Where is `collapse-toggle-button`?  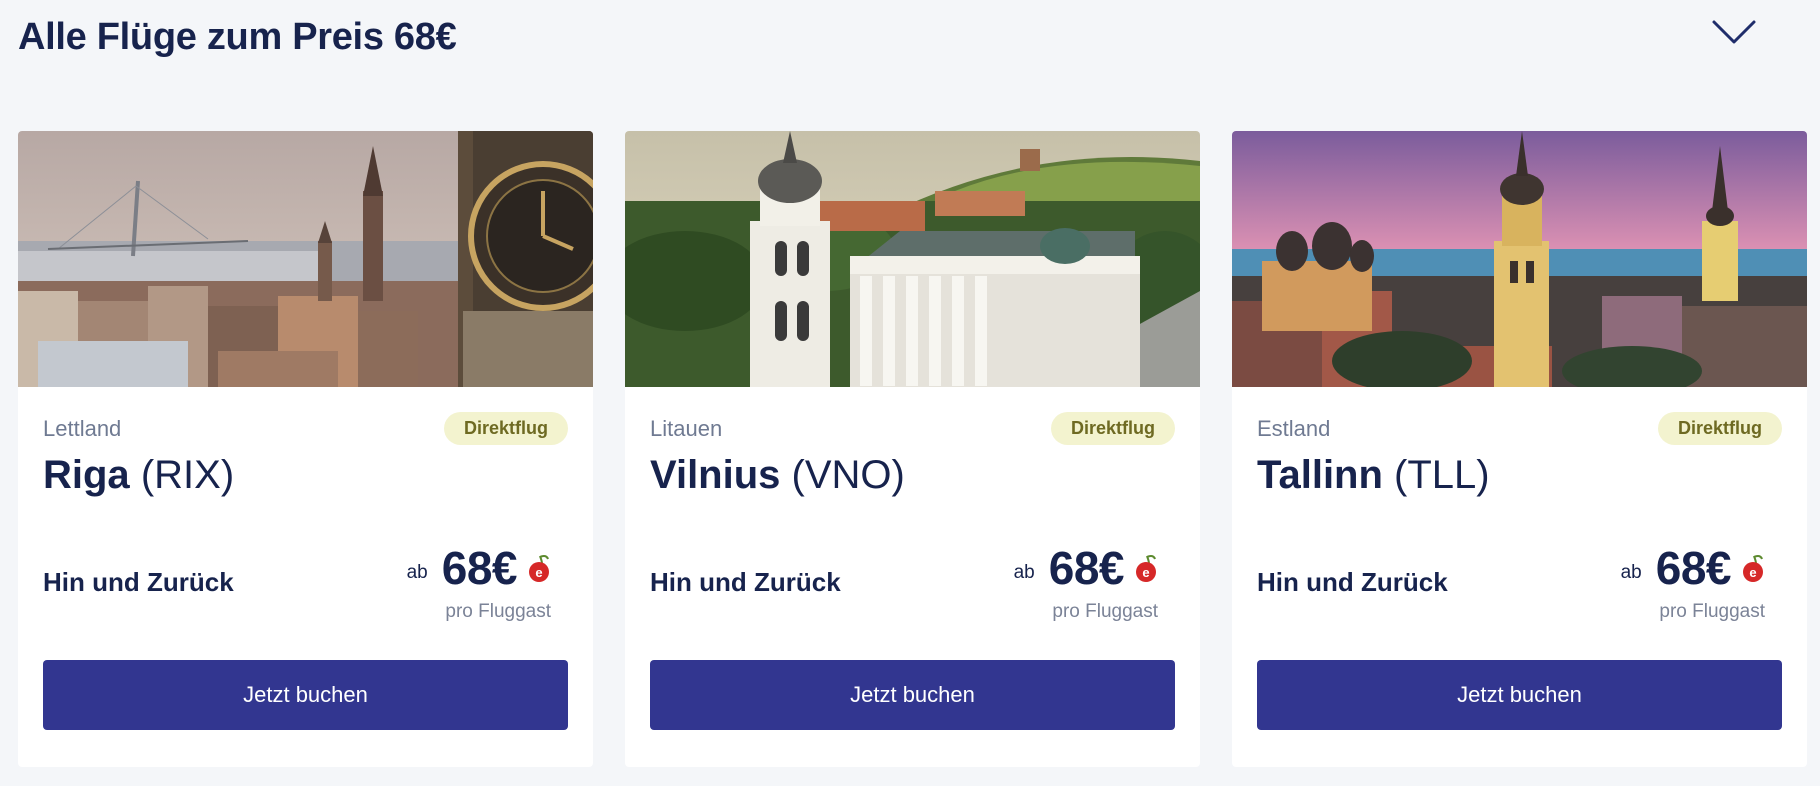 collapse-toggle-button is located at coordinates (1734, 30).